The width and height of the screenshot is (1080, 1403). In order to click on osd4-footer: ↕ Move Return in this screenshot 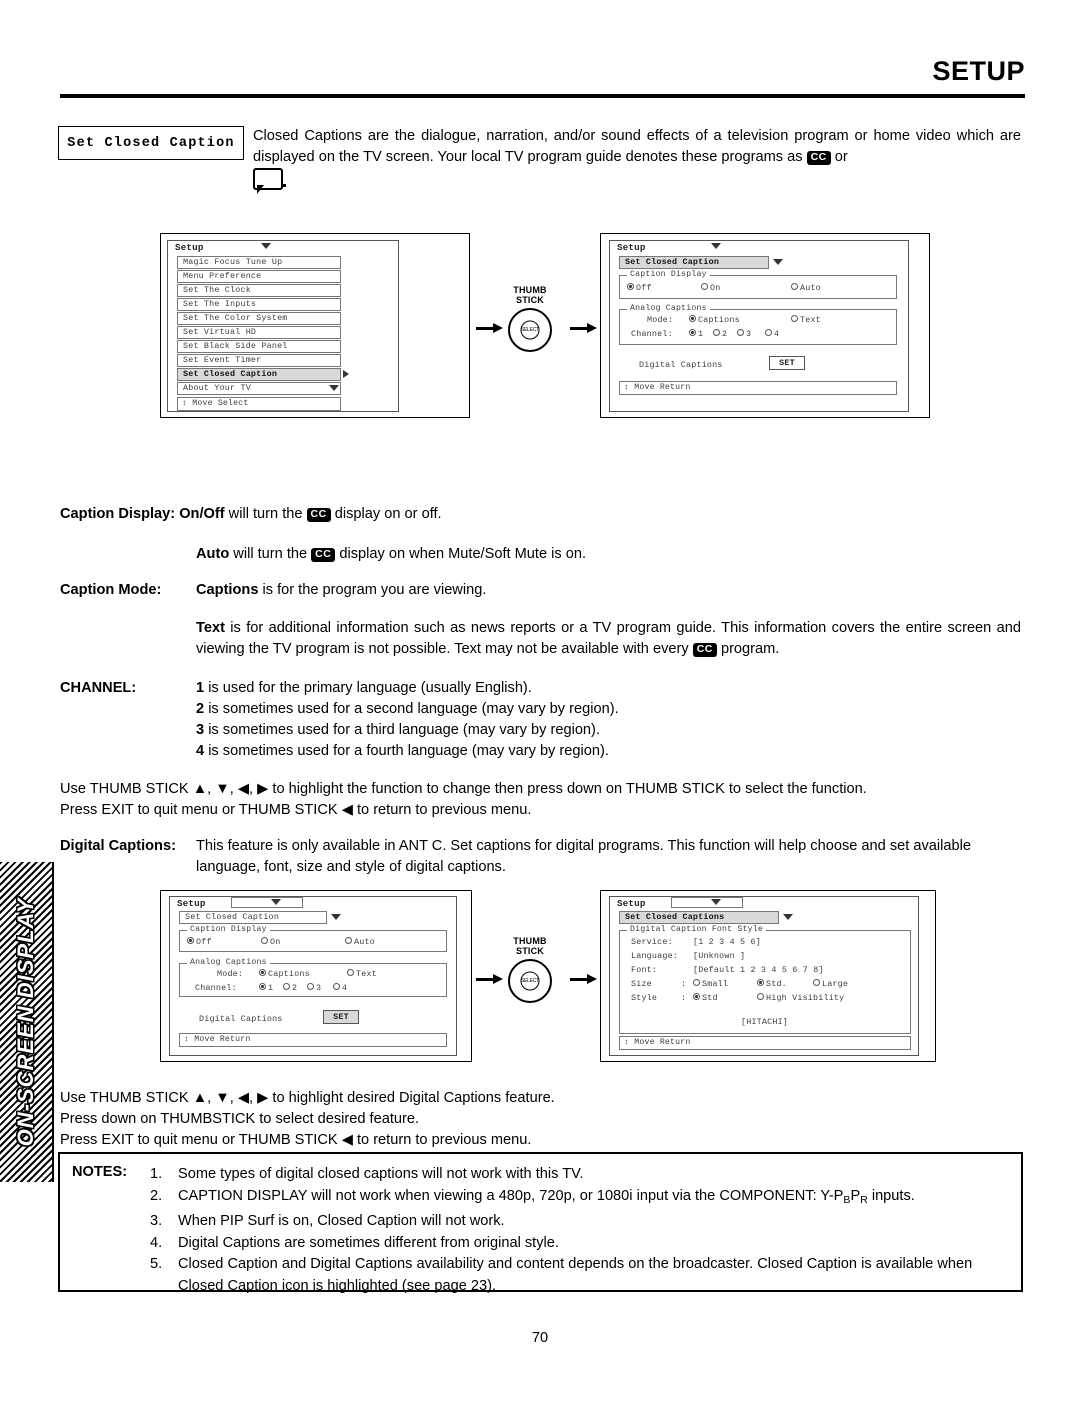, I will do `click(765, 1043)`.